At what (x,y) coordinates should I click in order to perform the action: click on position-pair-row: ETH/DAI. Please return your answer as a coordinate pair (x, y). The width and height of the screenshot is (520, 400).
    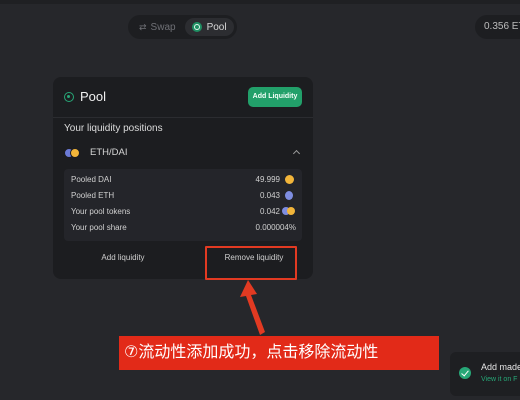
    Looking at the image, I should click on (183, 153).